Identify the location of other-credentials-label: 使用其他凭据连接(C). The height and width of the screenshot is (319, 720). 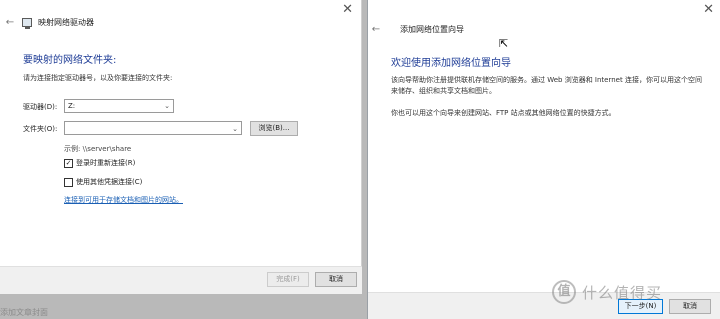
(109, 182).